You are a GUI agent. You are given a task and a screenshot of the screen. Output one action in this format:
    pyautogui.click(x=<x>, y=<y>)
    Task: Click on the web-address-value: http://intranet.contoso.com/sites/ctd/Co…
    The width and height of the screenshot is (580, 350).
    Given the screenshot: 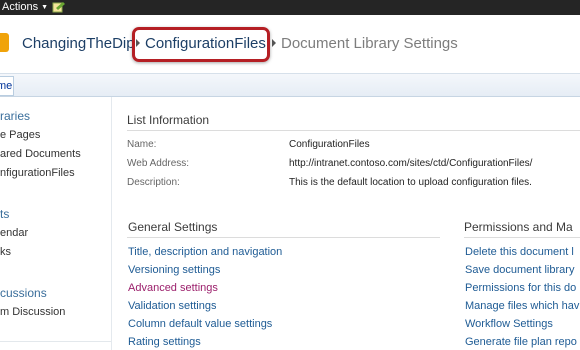 What is the action you would take?
    pyautogui.click(x=411, y=163)
    